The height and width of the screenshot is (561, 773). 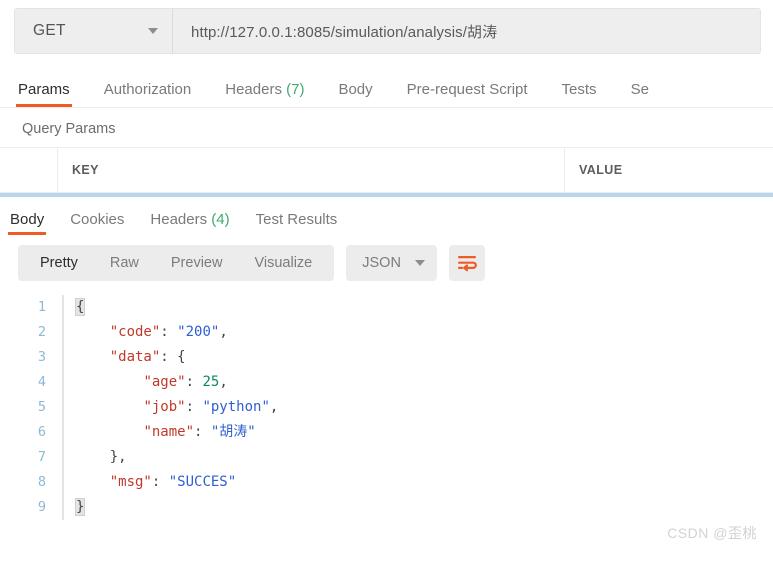 I want to click on response-tab-headers: Headers (4), so click(x=189, y=223).